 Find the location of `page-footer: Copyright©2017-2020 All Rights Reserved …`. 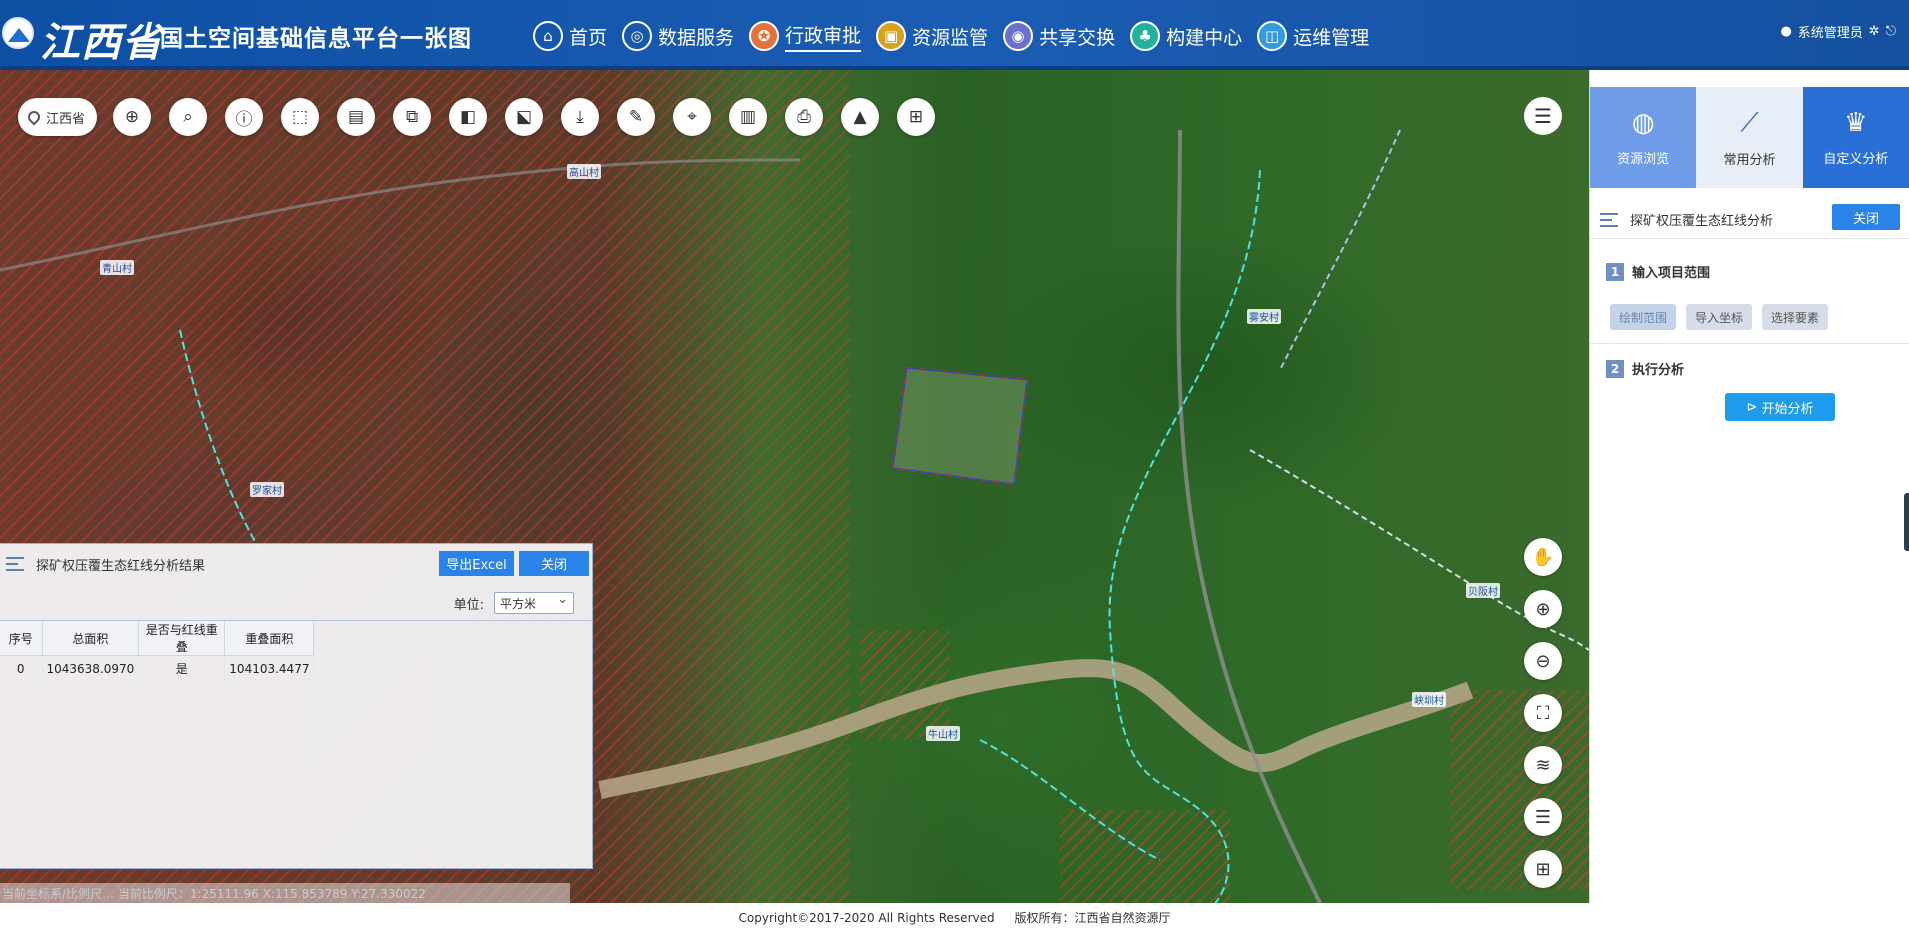

page-footer: Copyright©2017-2020 All Rights Reserved … is located at coordinates (954, 918).